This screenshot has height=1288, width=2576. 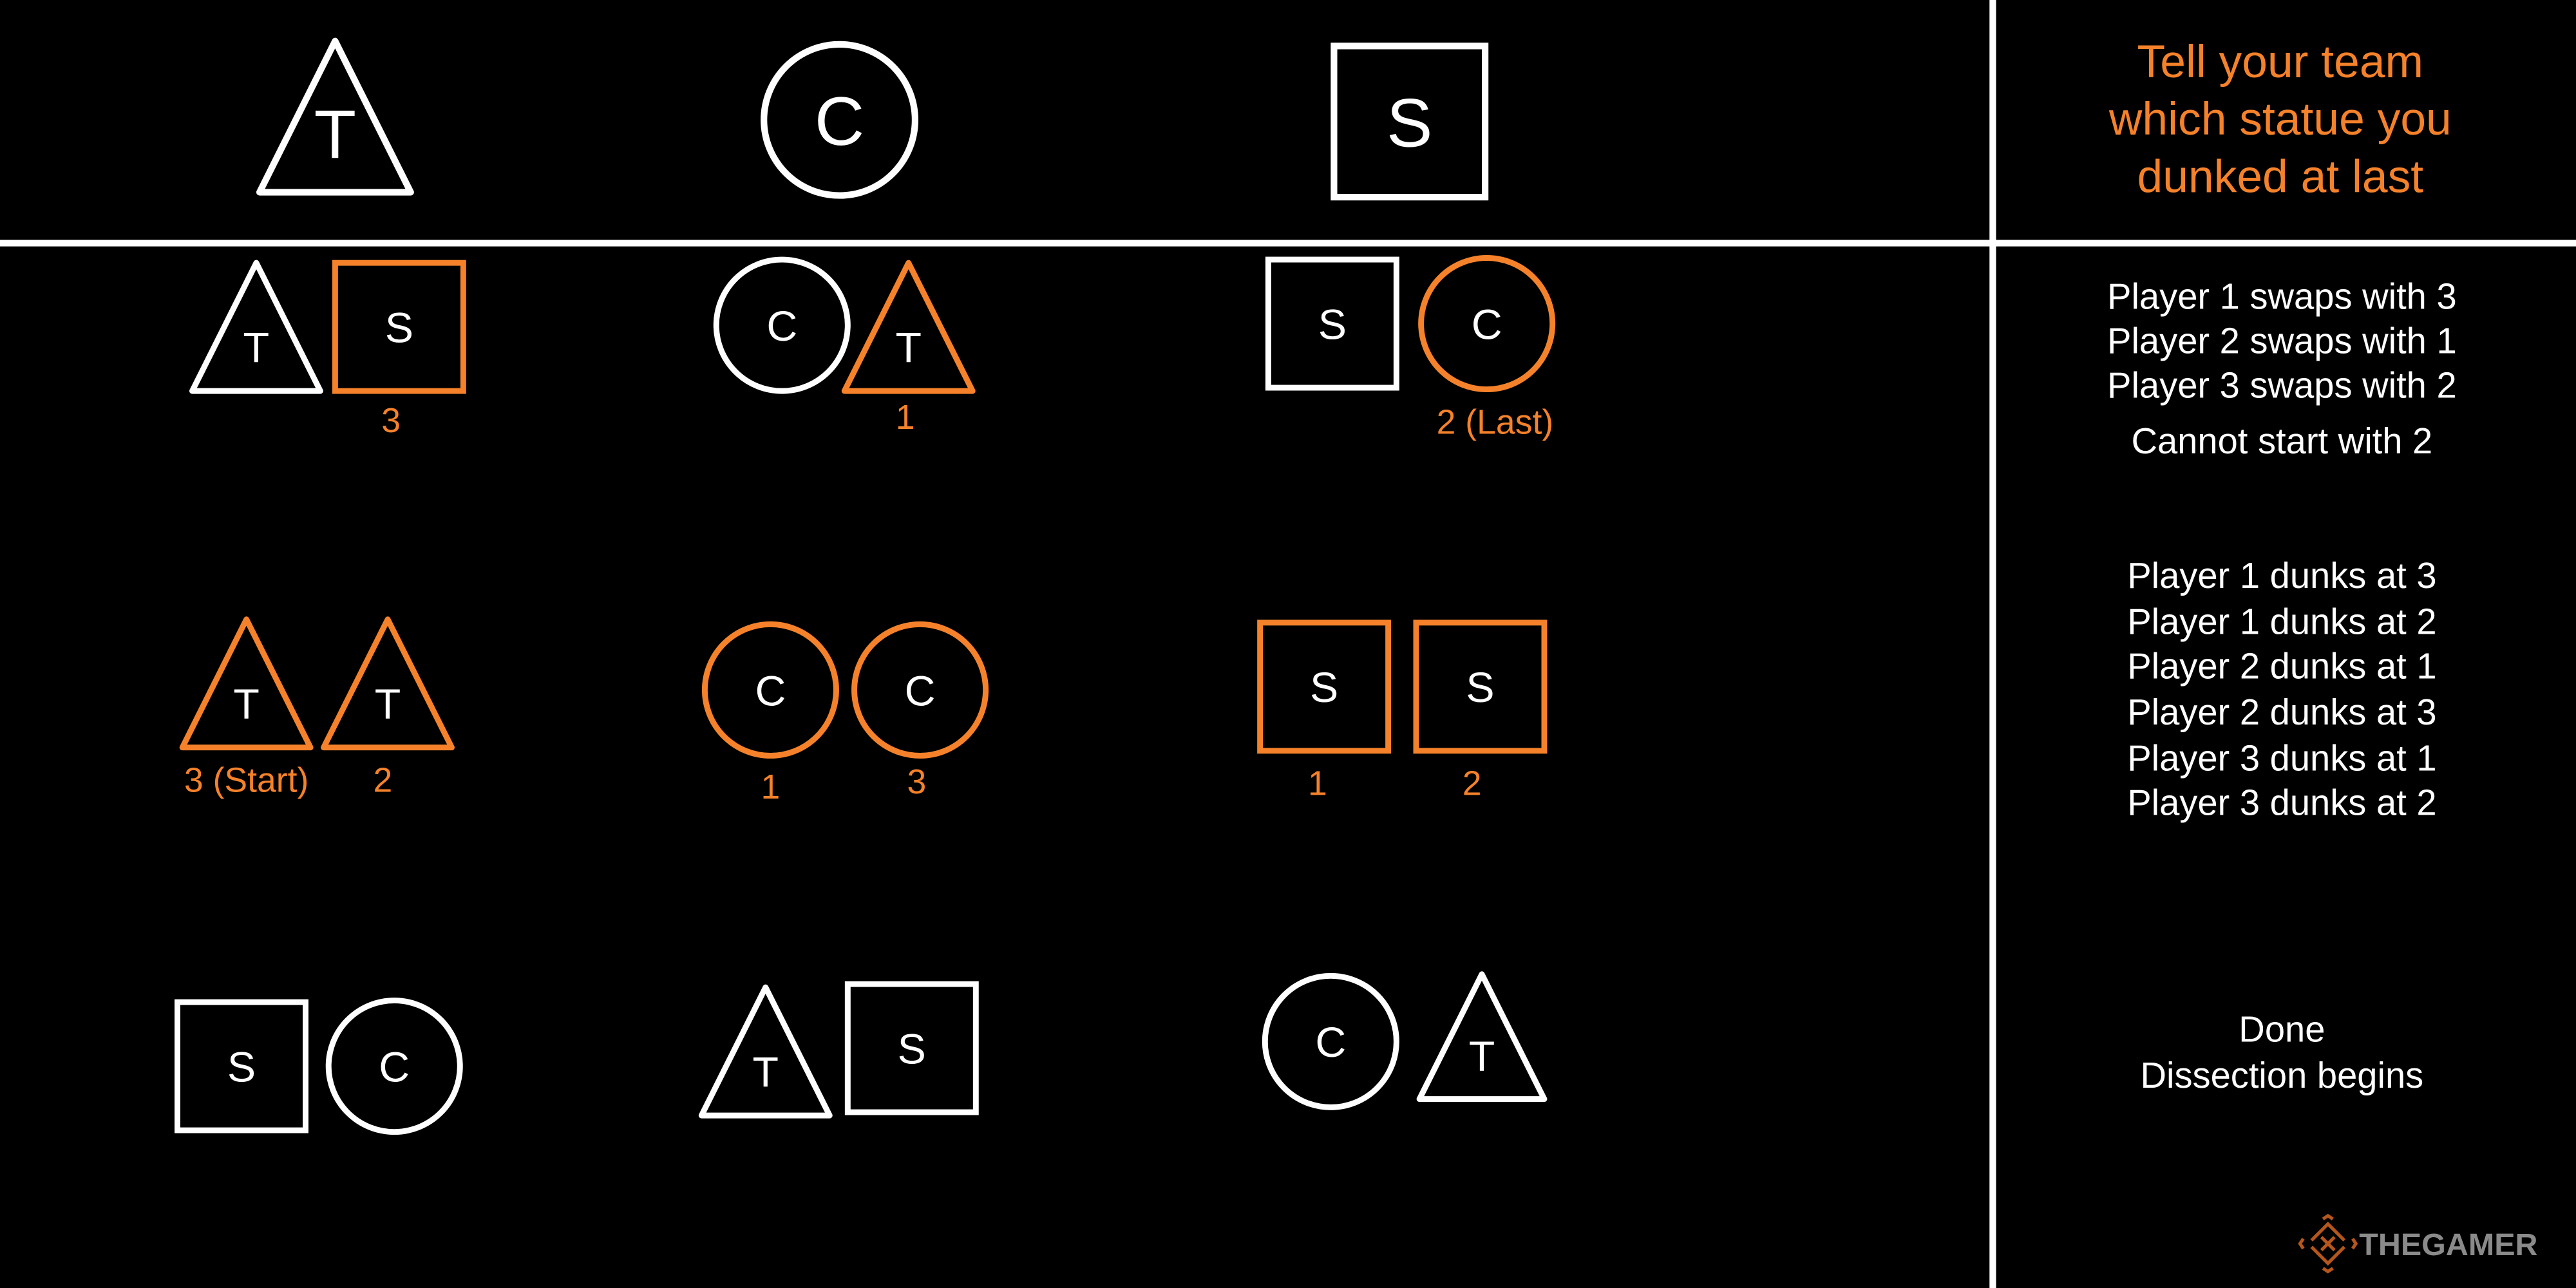 I want to click on dunk-order-label: 2 (Last), so click(x=1496, y=422).